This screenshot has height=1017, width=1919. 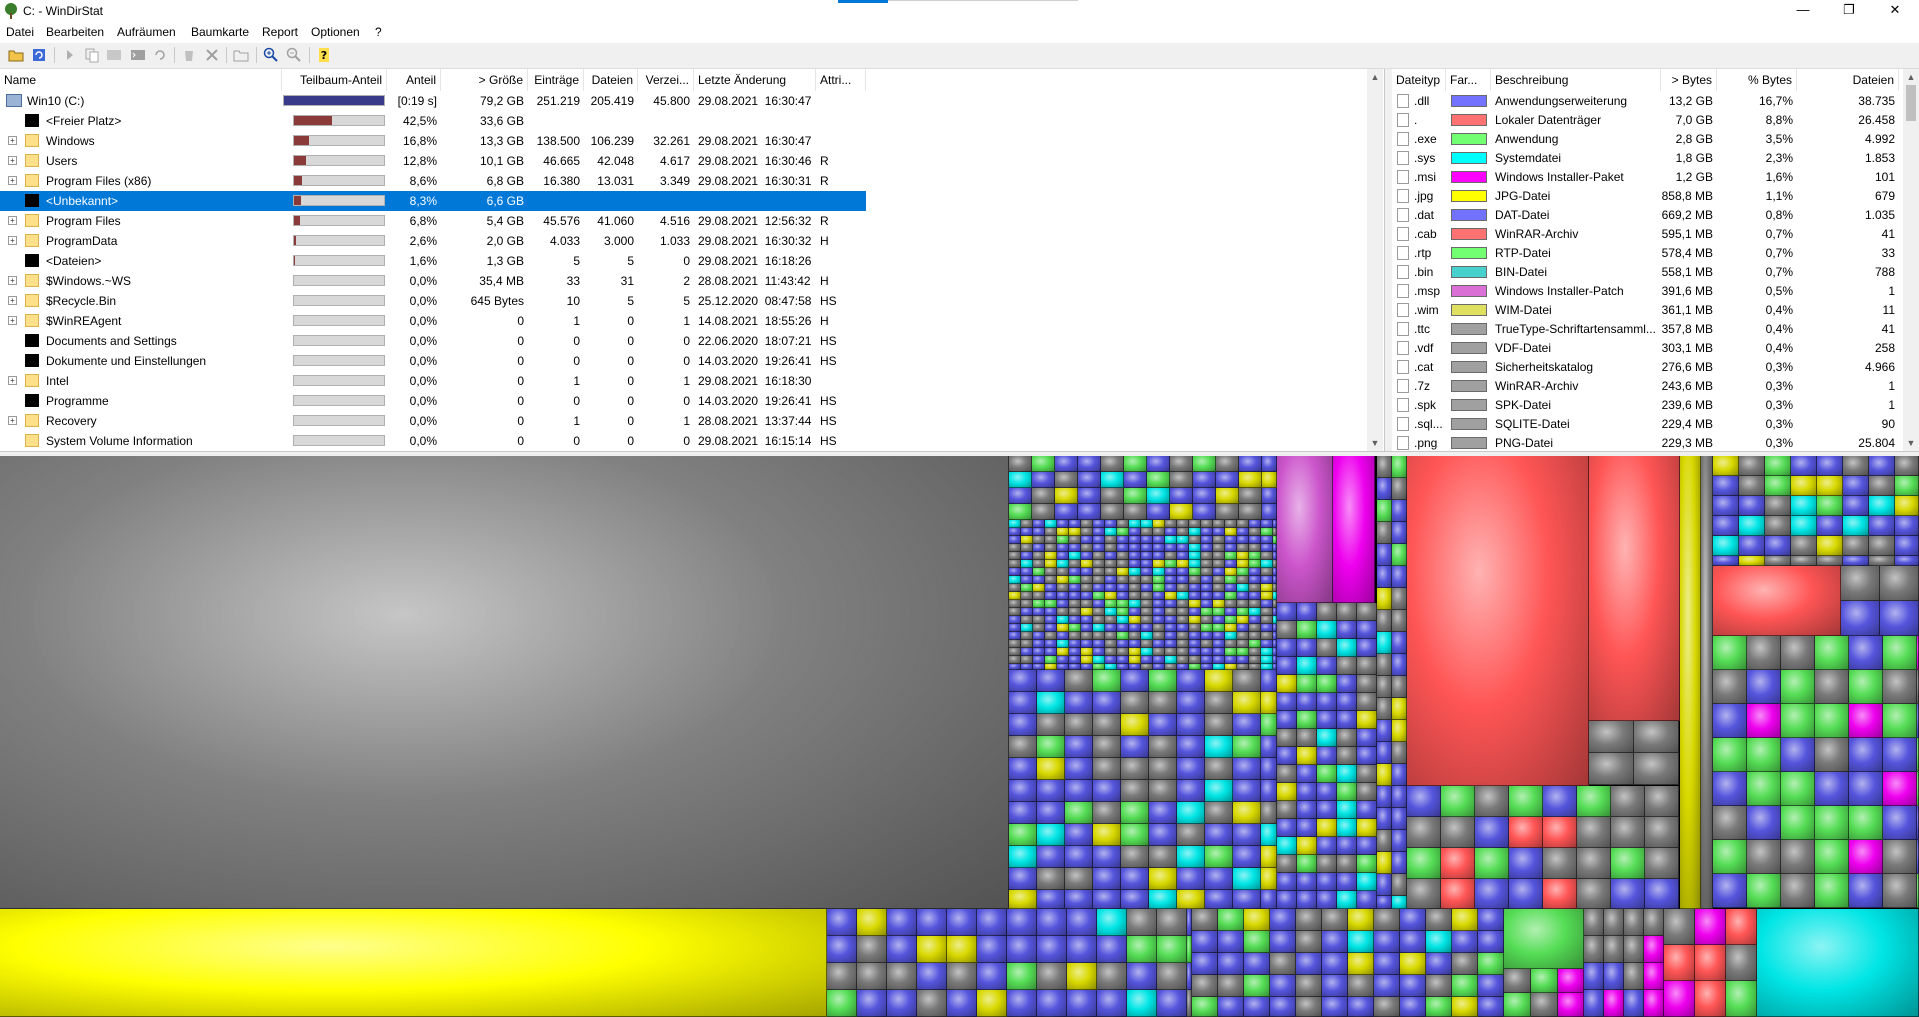 I want to click on extension-row: .dat DAT-Datei 669,2 MB 0,8% 1.035, so click(x=1647, y=215).